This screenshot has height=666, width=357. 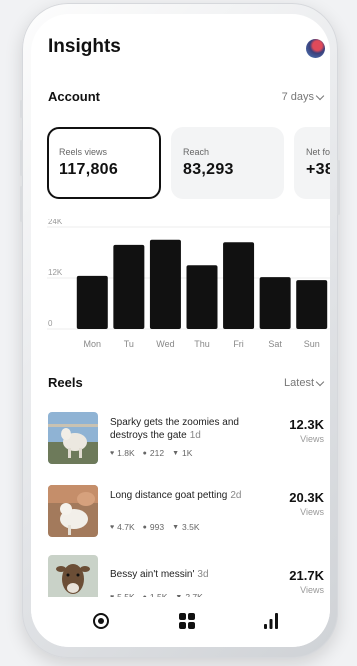 What do you see at coordinates (306, 497) in the screenshot?
I see `reel-views-count: 20.3K` at bounding box center [306, 497].